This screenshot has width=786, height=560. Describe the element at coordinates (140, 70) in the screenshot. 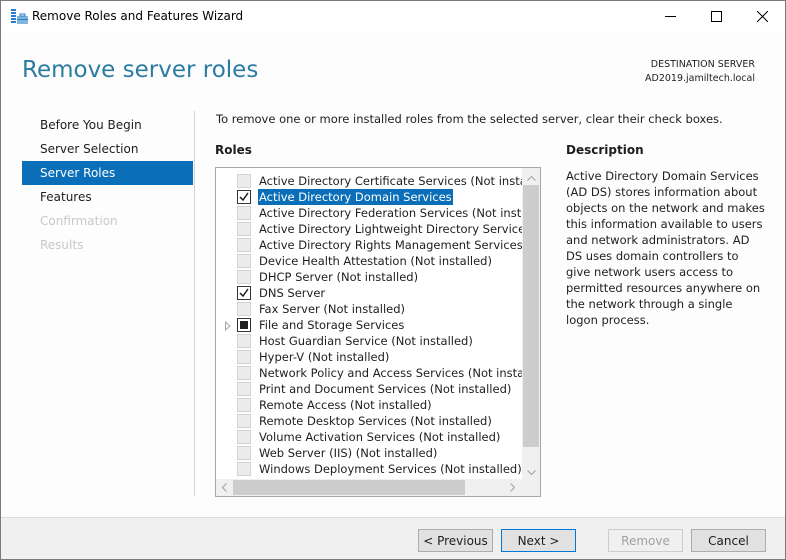

I see `page-title: Remove server roles` at that location.